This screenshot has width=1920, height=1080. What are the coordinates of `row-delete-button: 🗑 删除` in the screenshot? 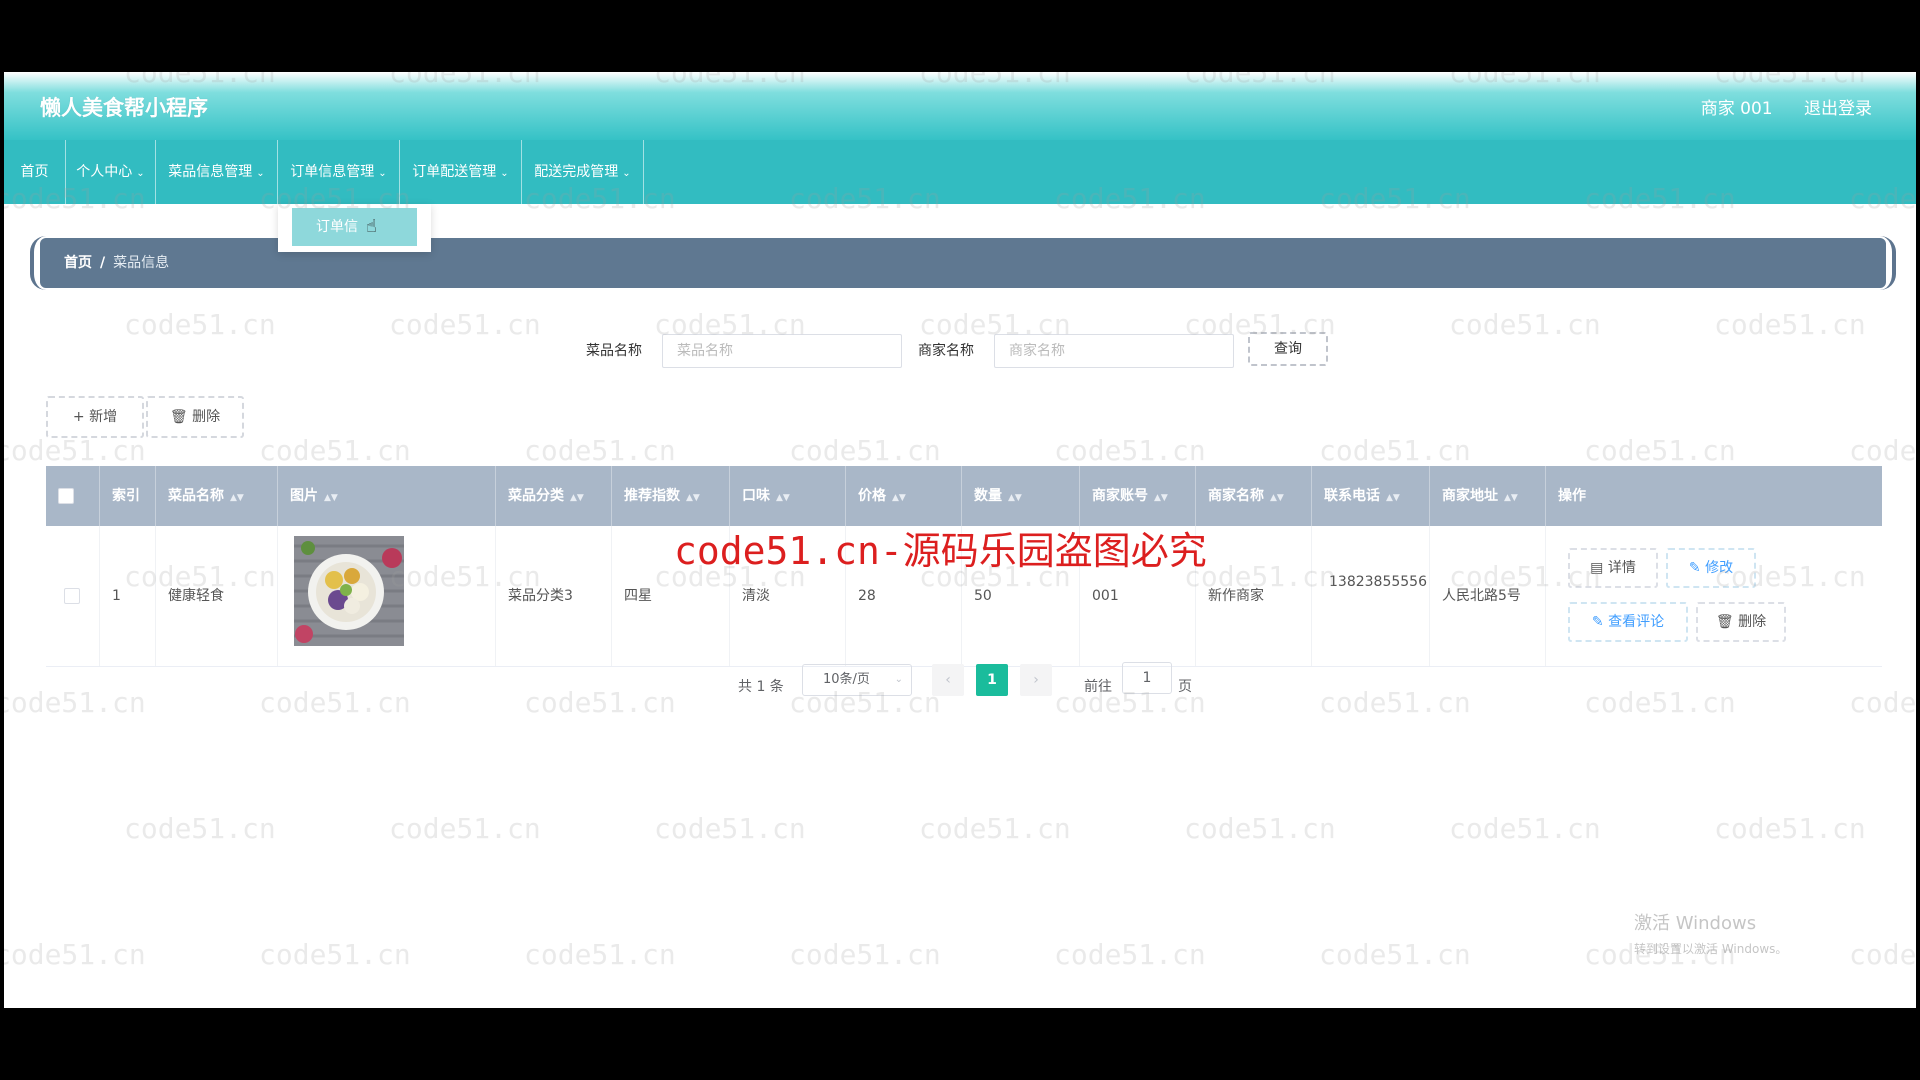 It's located at (1741, 622).